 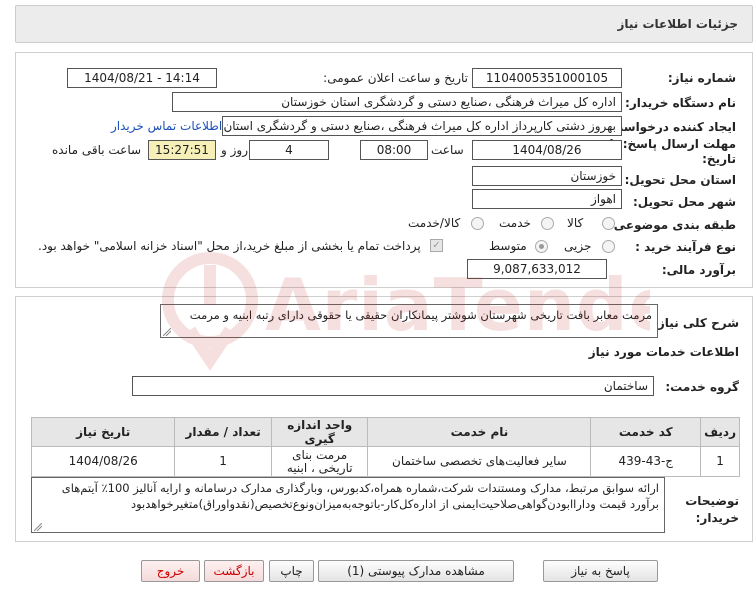 What do you see at coordinates (698, 270) in the screenshot?
I see `estimate-label: برآورد مالی:` at bounding box center [698, 270].